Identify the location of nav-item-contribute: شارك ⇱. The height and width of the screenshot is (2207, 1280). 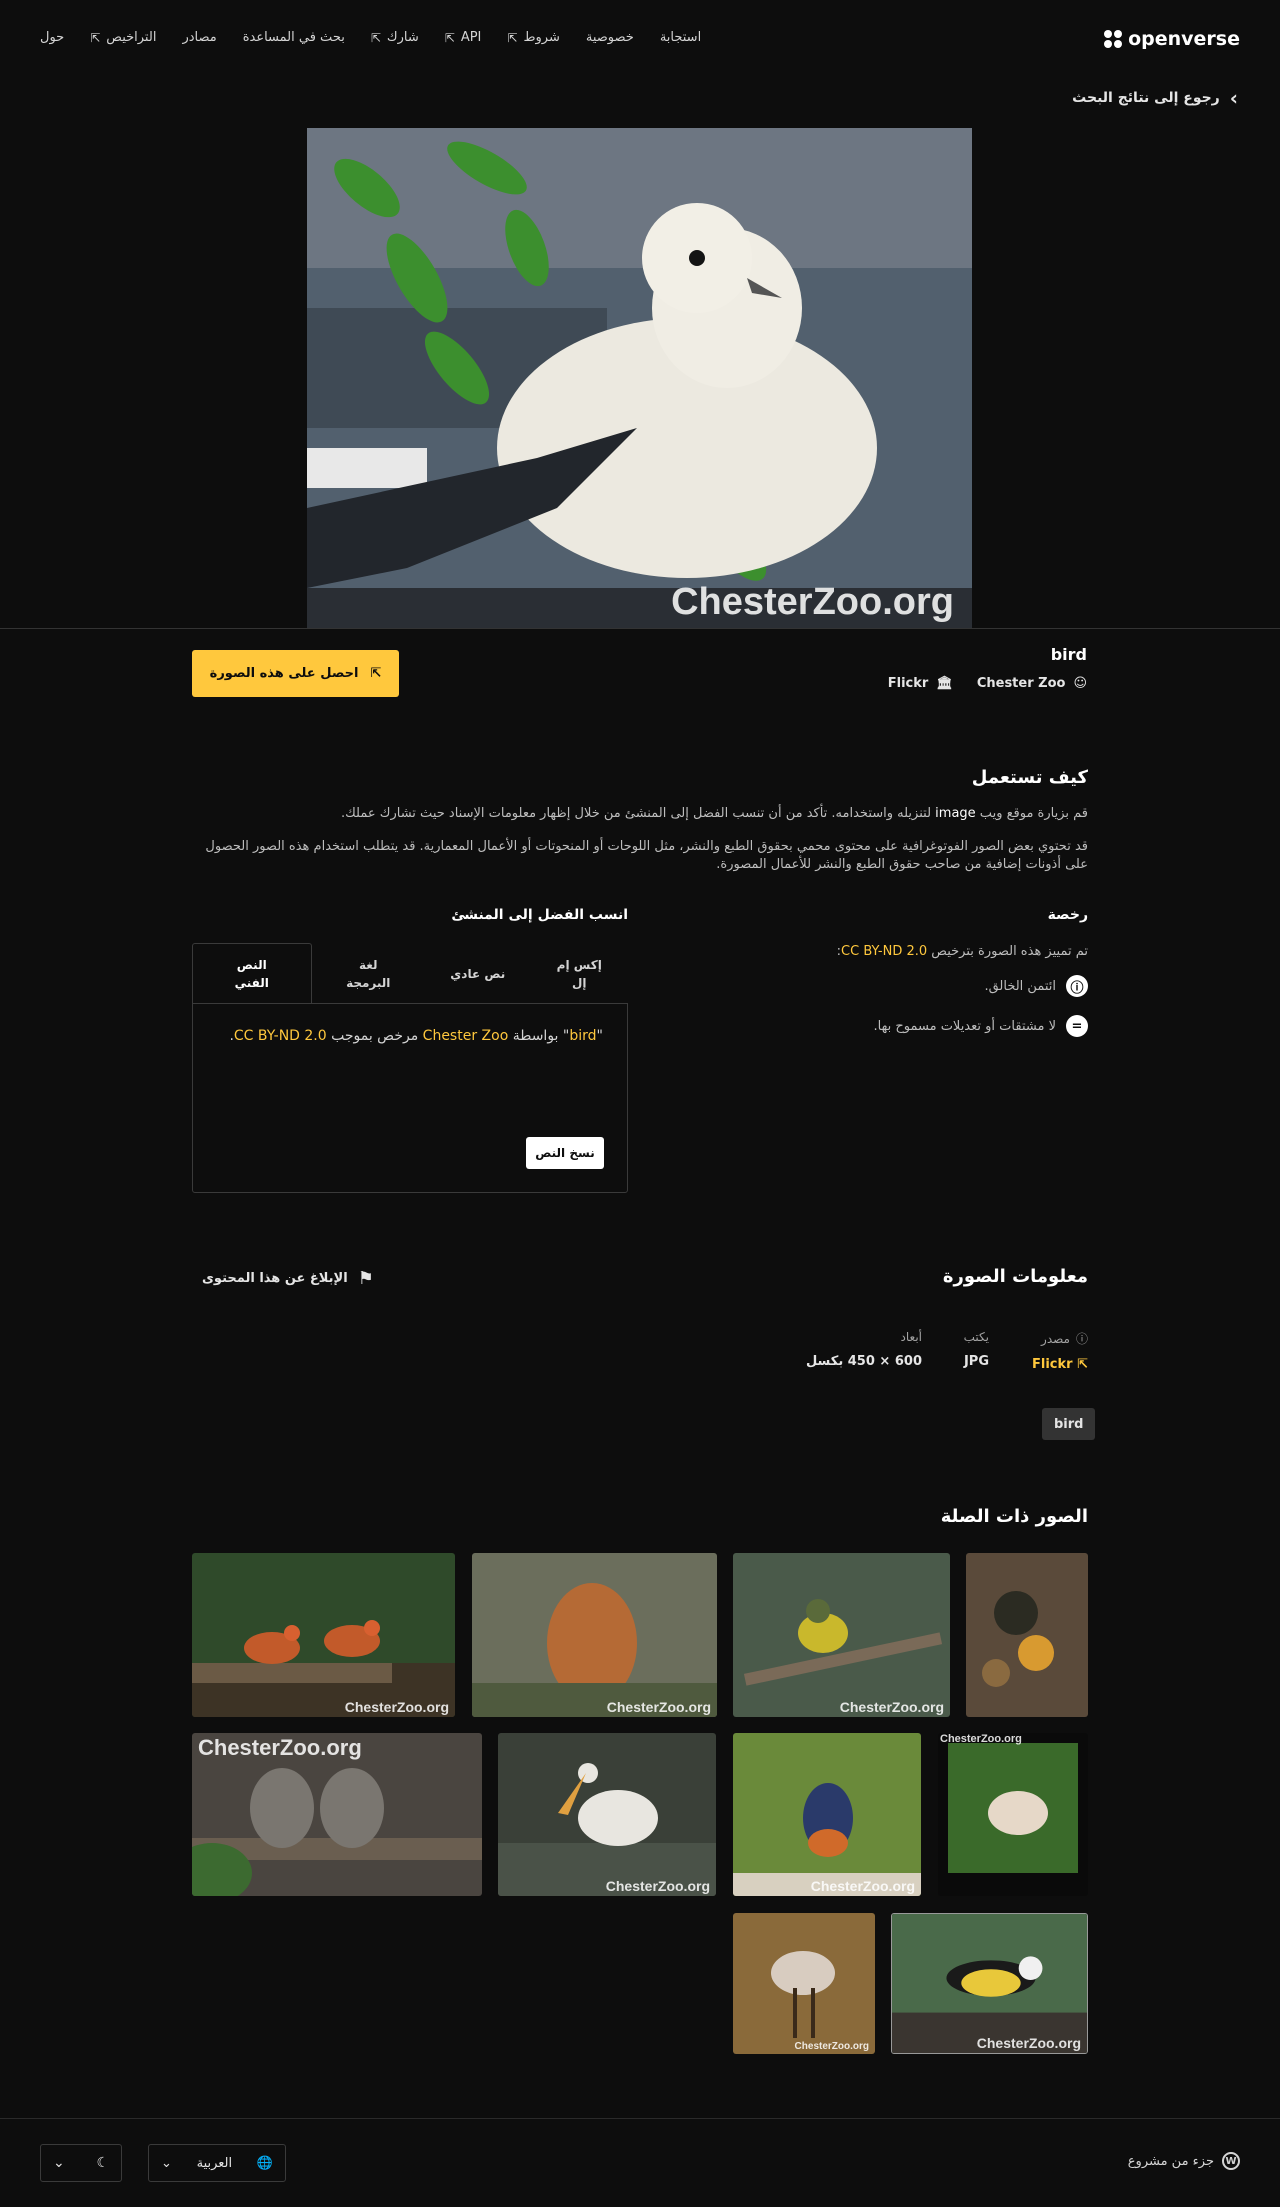
(395, 37).